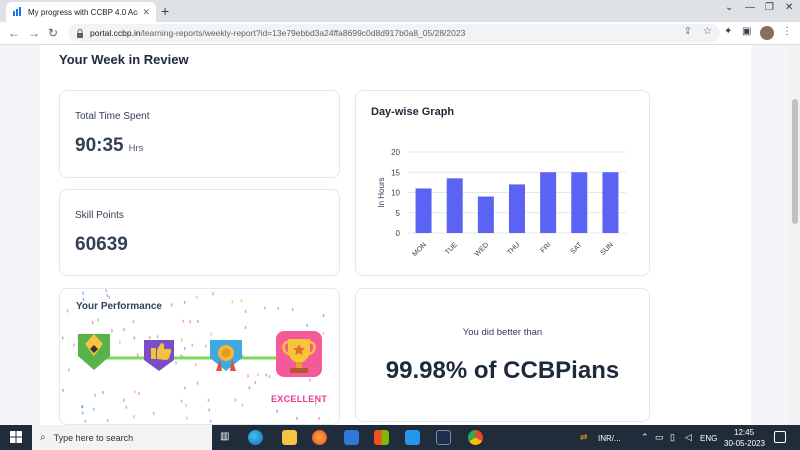  What do you see at coordinates (606, 248) in the screenshot?
I see `x-tick-label: SUN` at bounding box center [606, 248].